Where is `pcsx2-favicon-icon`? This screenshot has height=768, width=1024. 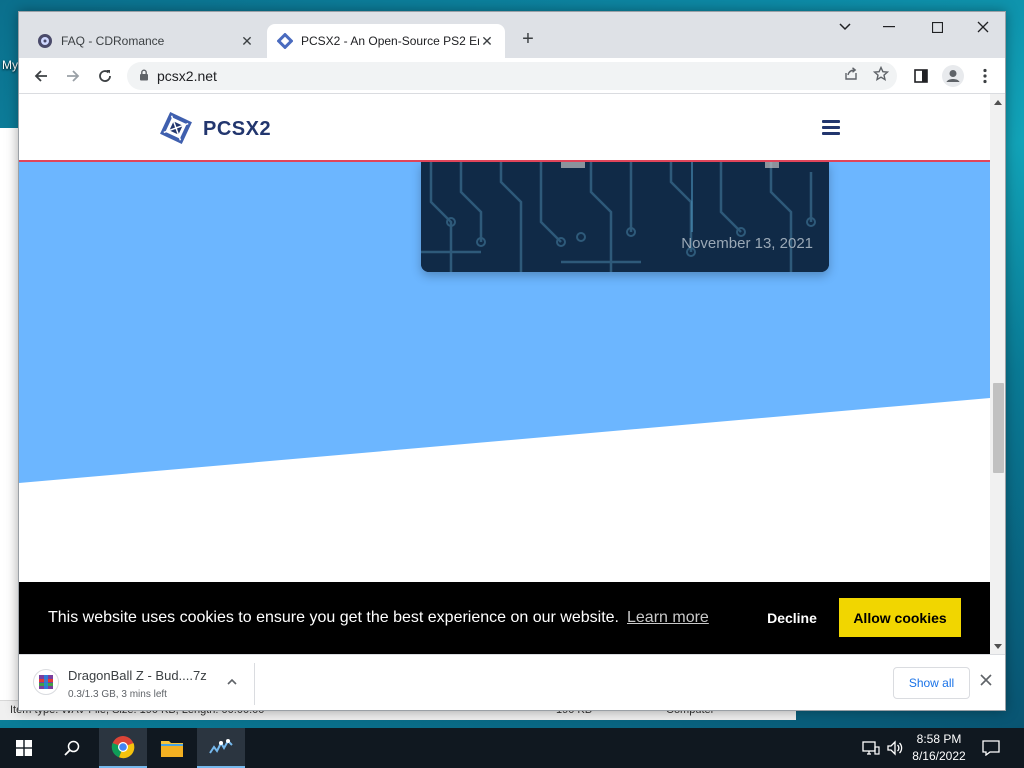
pcsx2-favicon-icon is located at coordinates (285, 41).